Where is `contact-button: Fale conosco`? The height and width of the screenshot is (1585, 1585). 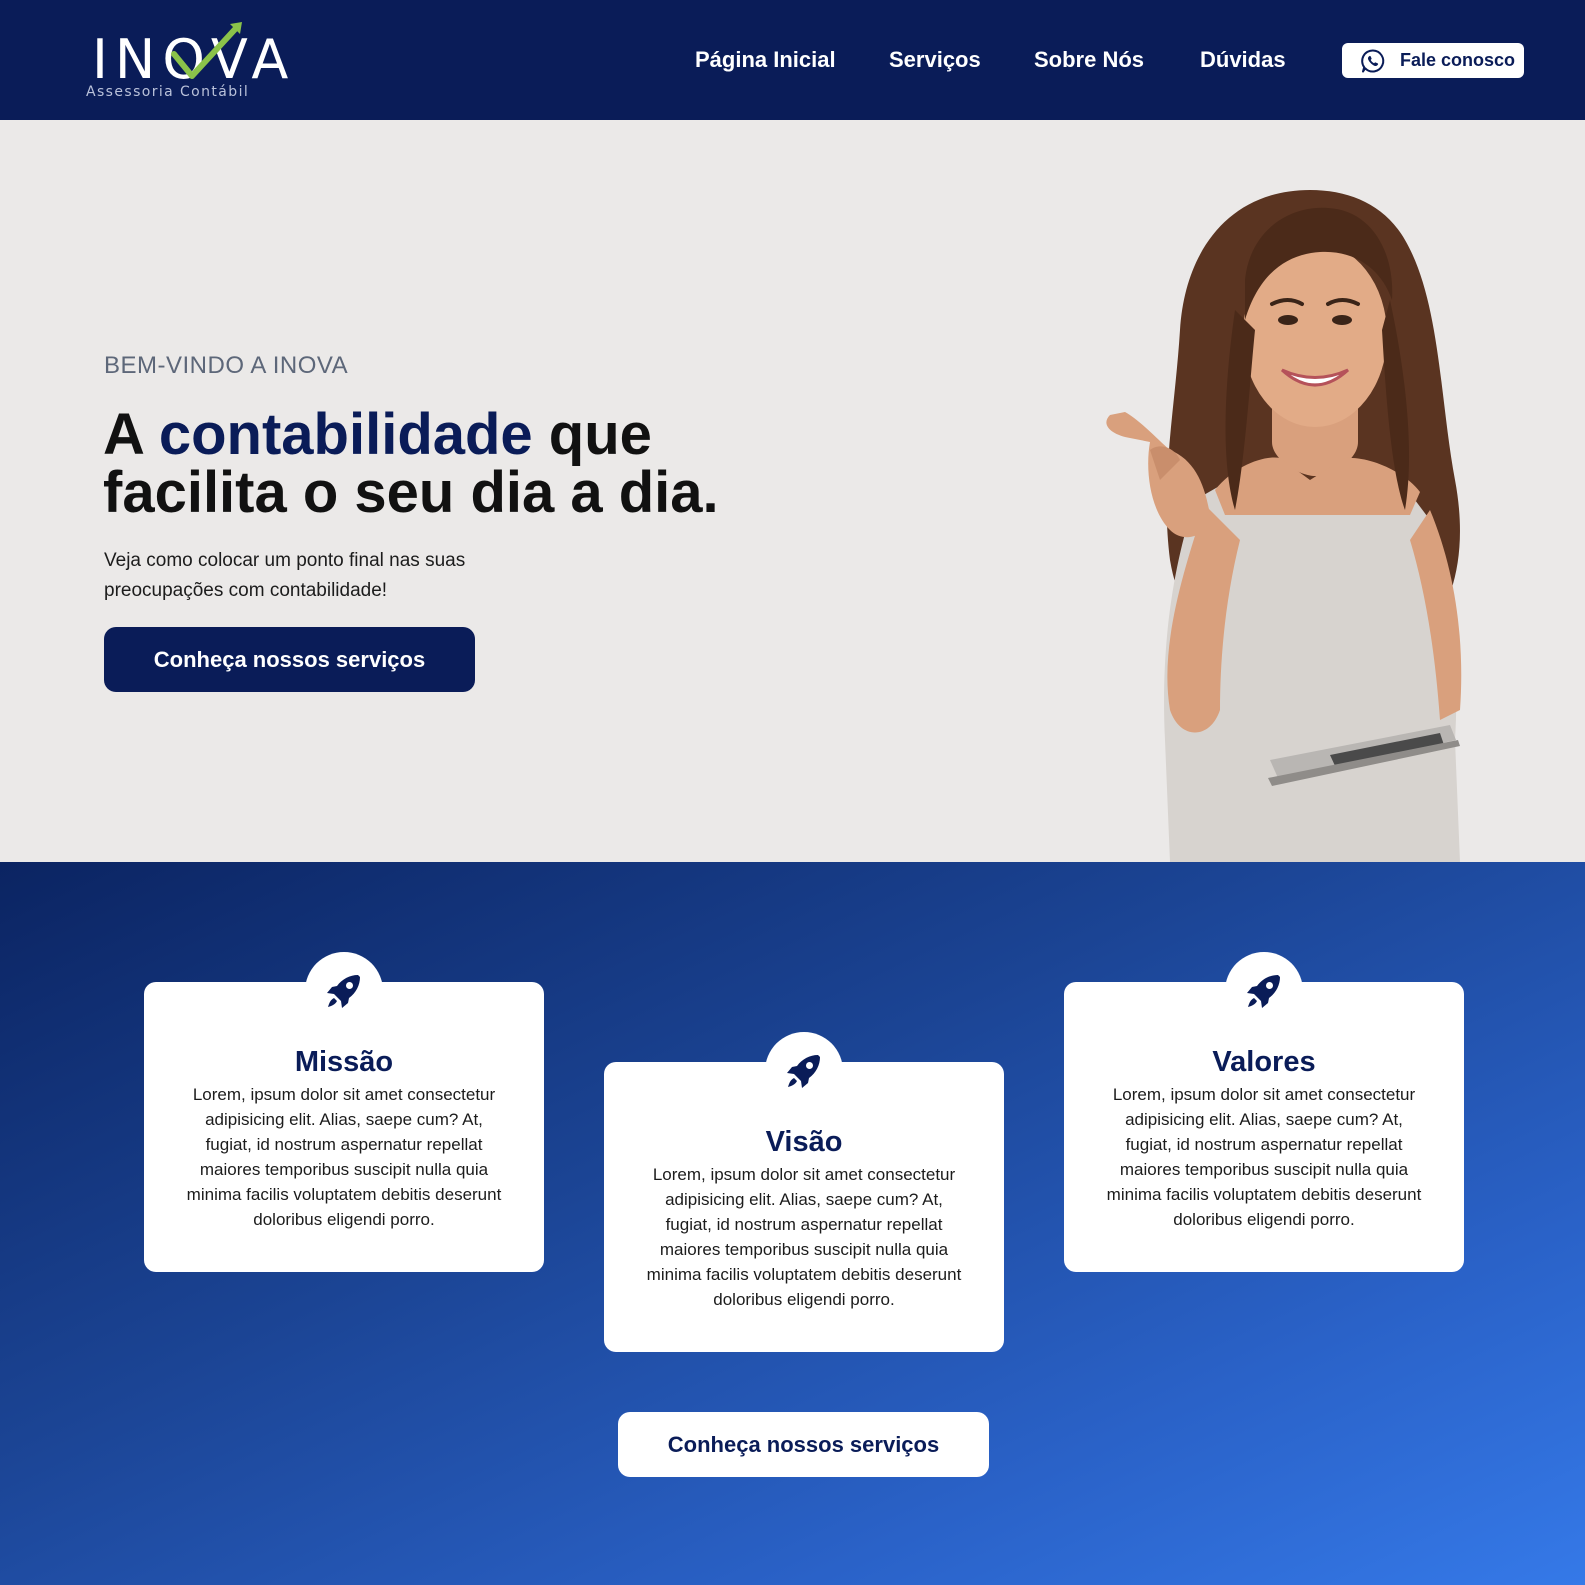
contact-button: Fale conosco is located at coordinates (1433, 60).